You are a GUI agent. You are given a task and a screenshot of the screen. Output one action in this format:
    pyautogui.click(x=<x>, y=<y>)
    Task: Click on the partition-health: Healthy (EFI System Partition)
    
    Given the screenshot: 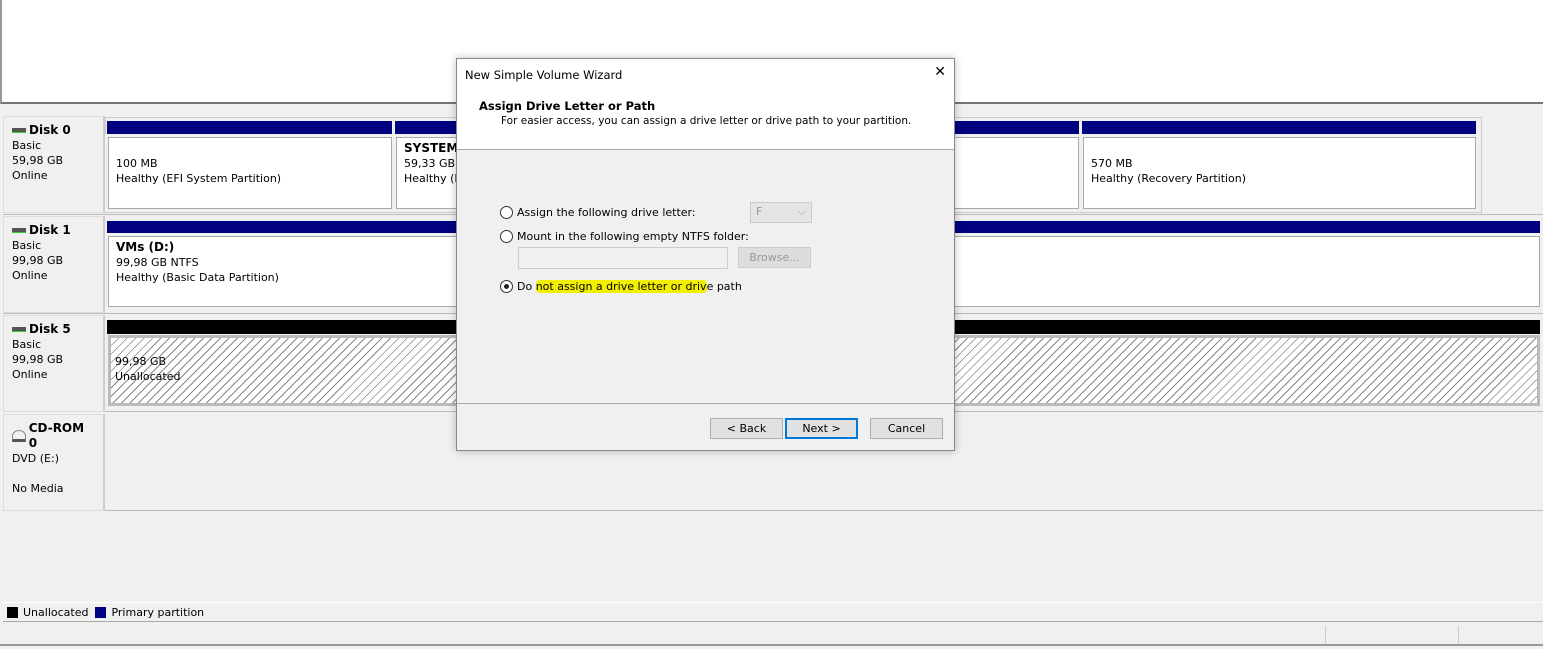 What is the action you would take?
    pyautogui.click(x=199, y=178)
    